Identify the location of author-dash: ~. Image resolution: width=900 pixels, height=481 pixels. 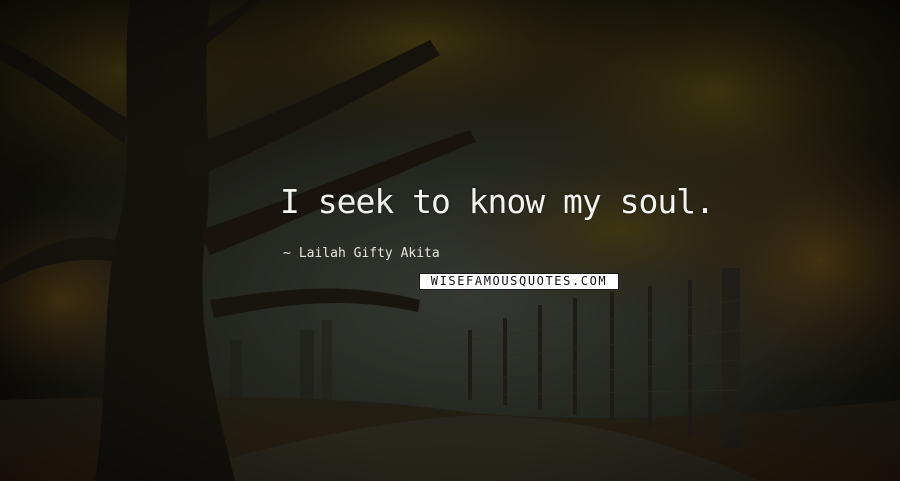
(287, 253).